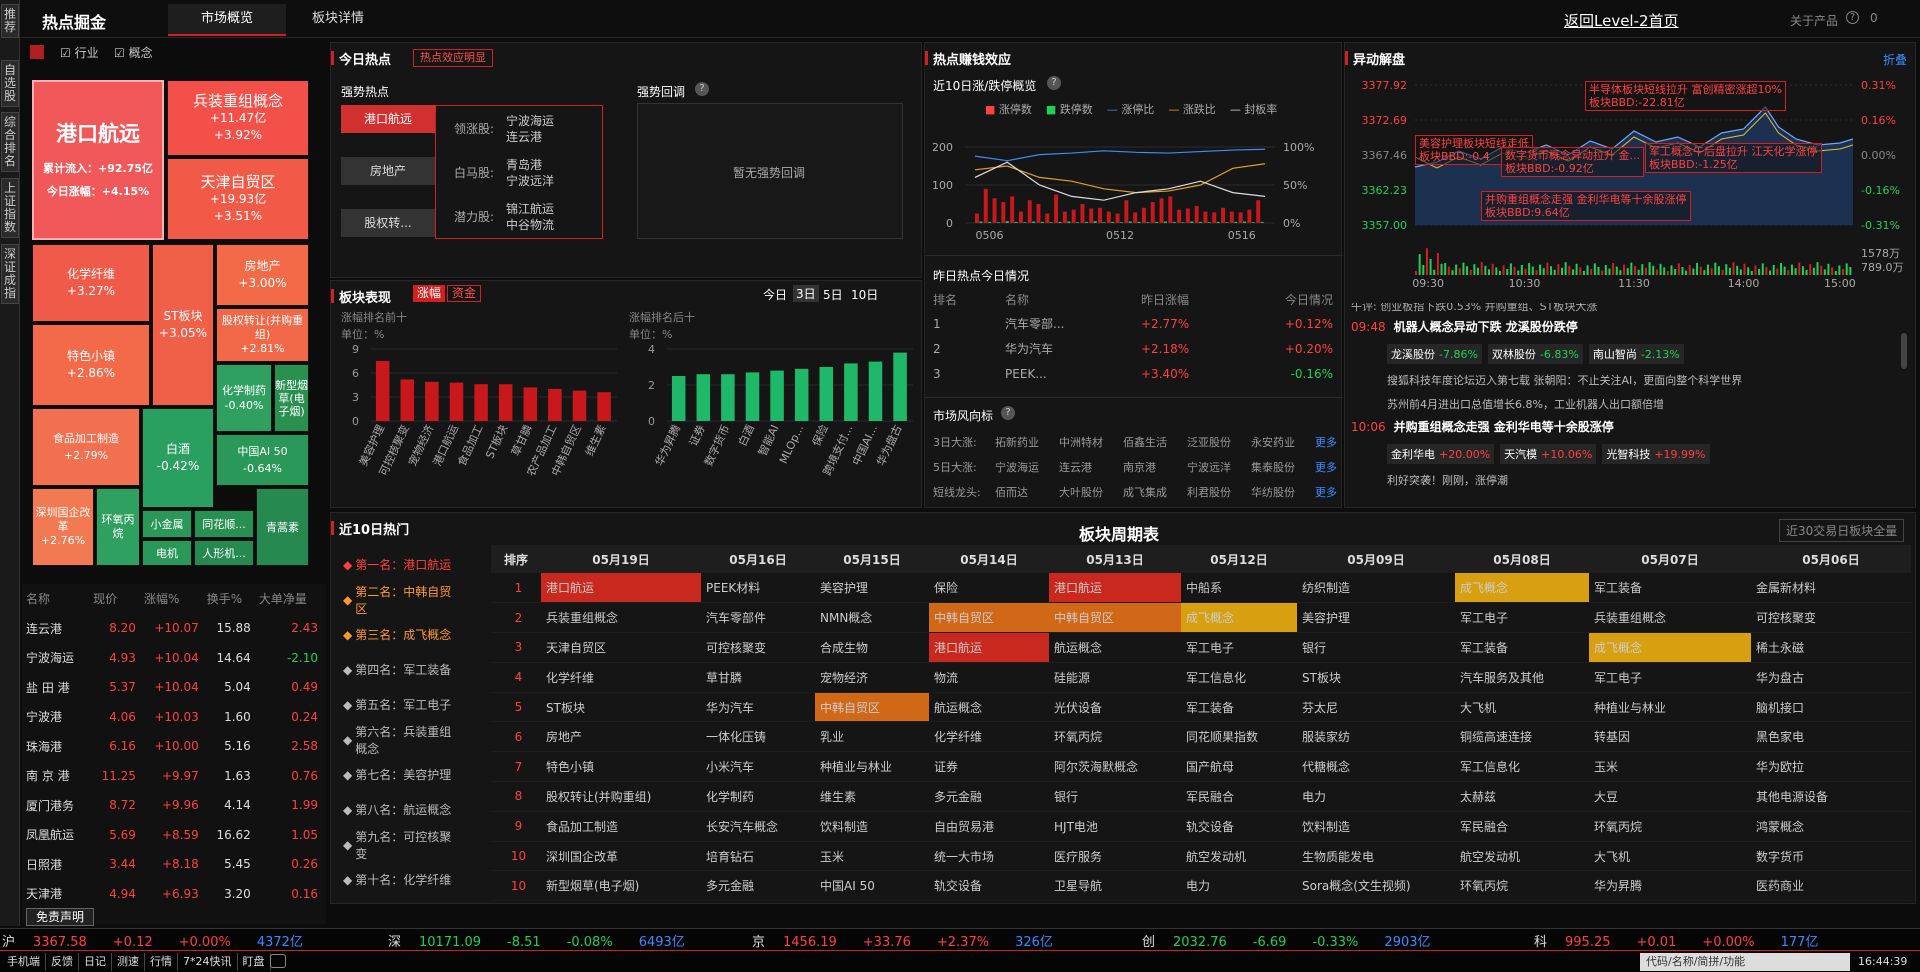 The image size is (1920, 972). What do you see at coordinates (178, 458) in the screenshot?
I see `treemap-tile: 白酒 -0.42%` at bounding box center [178, 458].